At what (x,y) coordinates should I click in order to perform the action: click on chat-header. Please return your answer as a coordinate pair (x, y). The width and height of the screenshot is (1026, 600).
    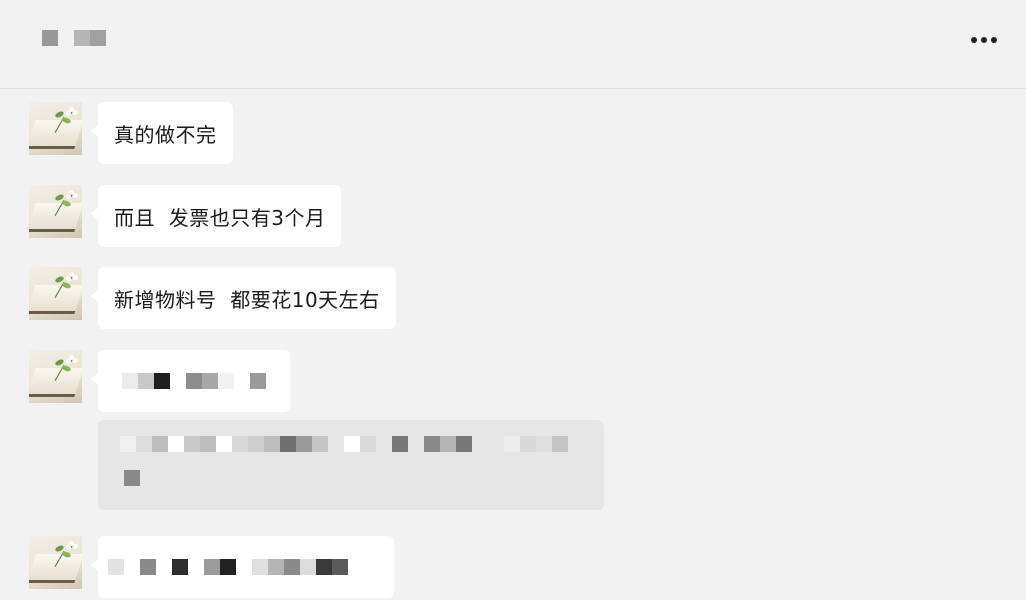
    Looking at the image, I should click on (513, 44).